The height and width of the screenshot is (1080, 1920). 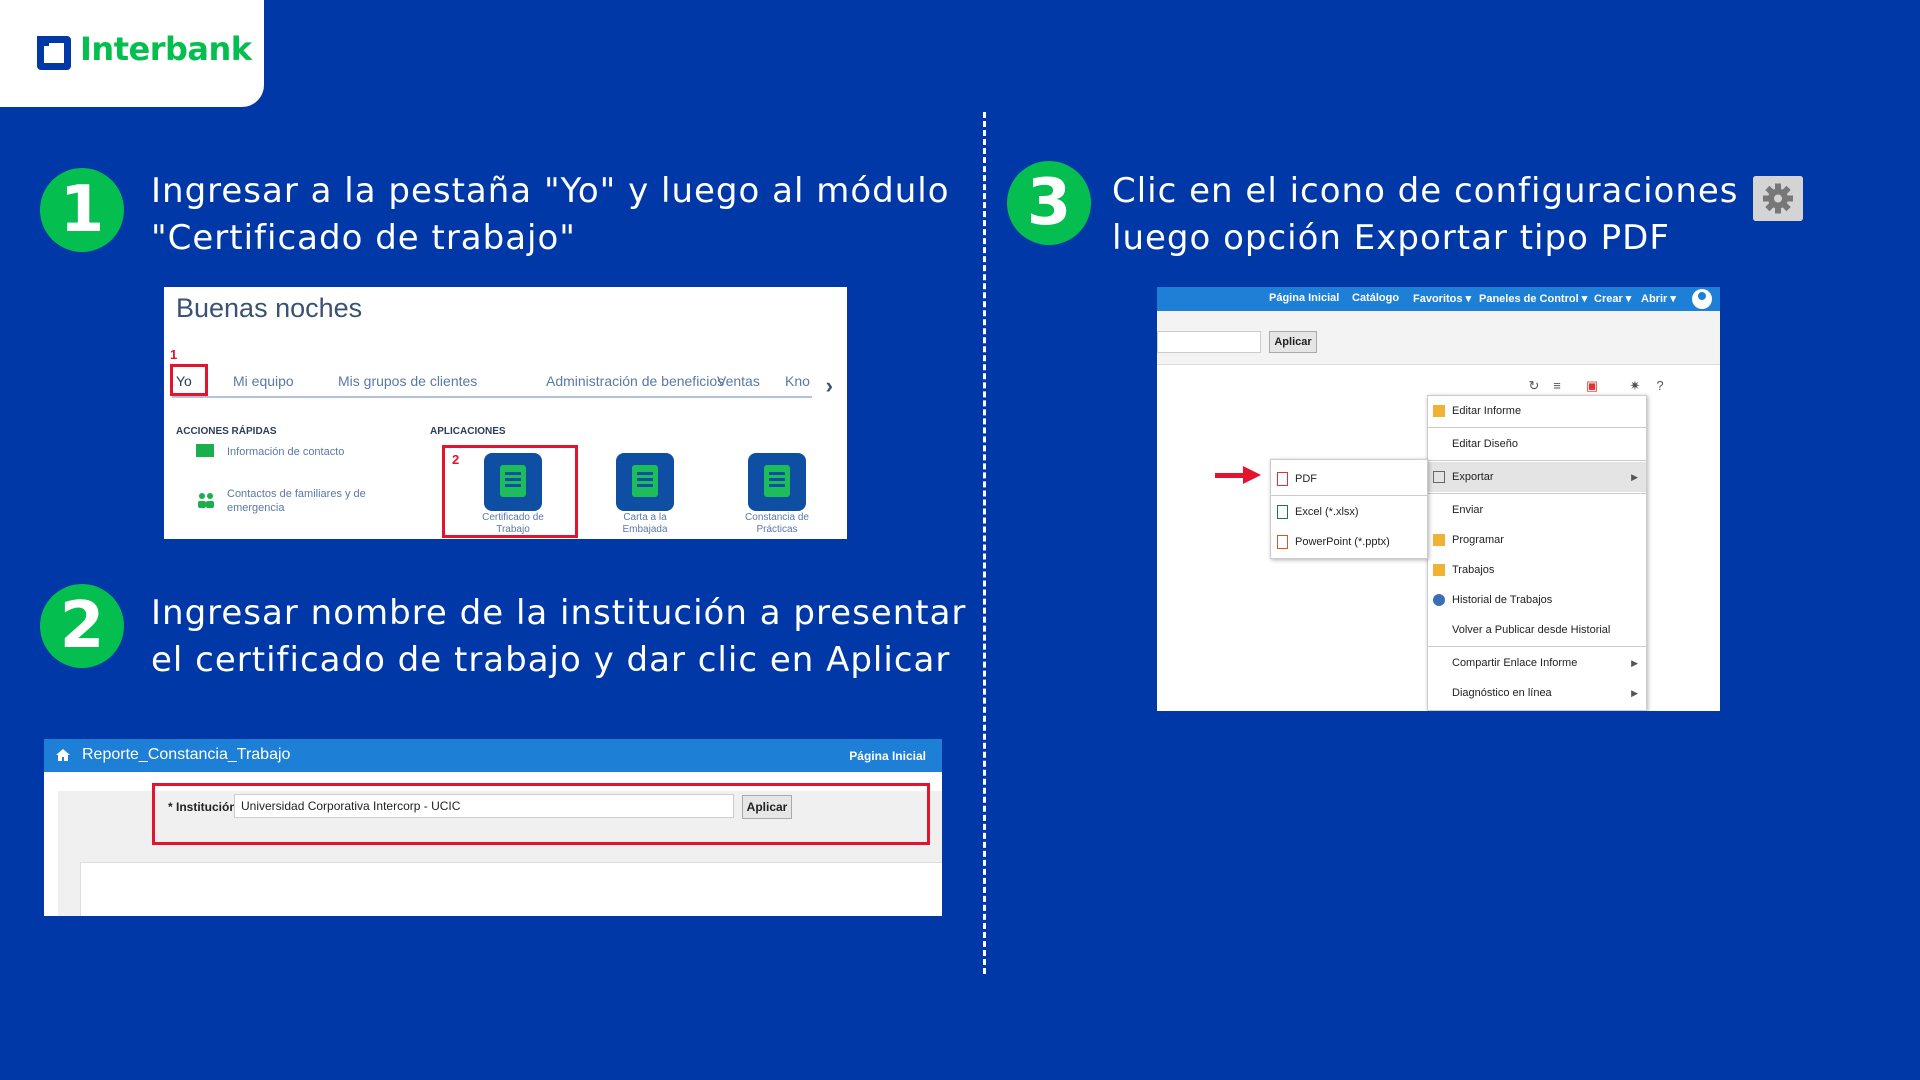 What do you see at coordinates (1049, 203) in the screenshot?
I see `step-3-number: 3` at bounding box center [1049, 203].